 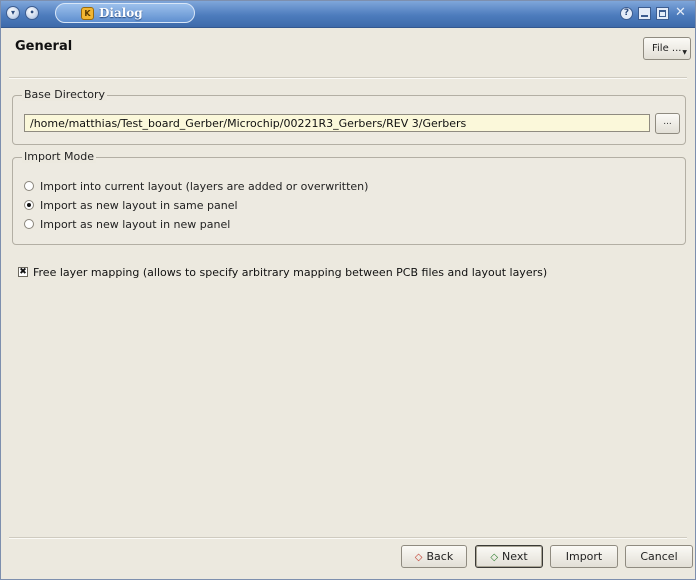 What do you see at coordinates (13, 13) in the screenshot?
I see `window-menu-icon: ▾` at bounding box center [13, 13].